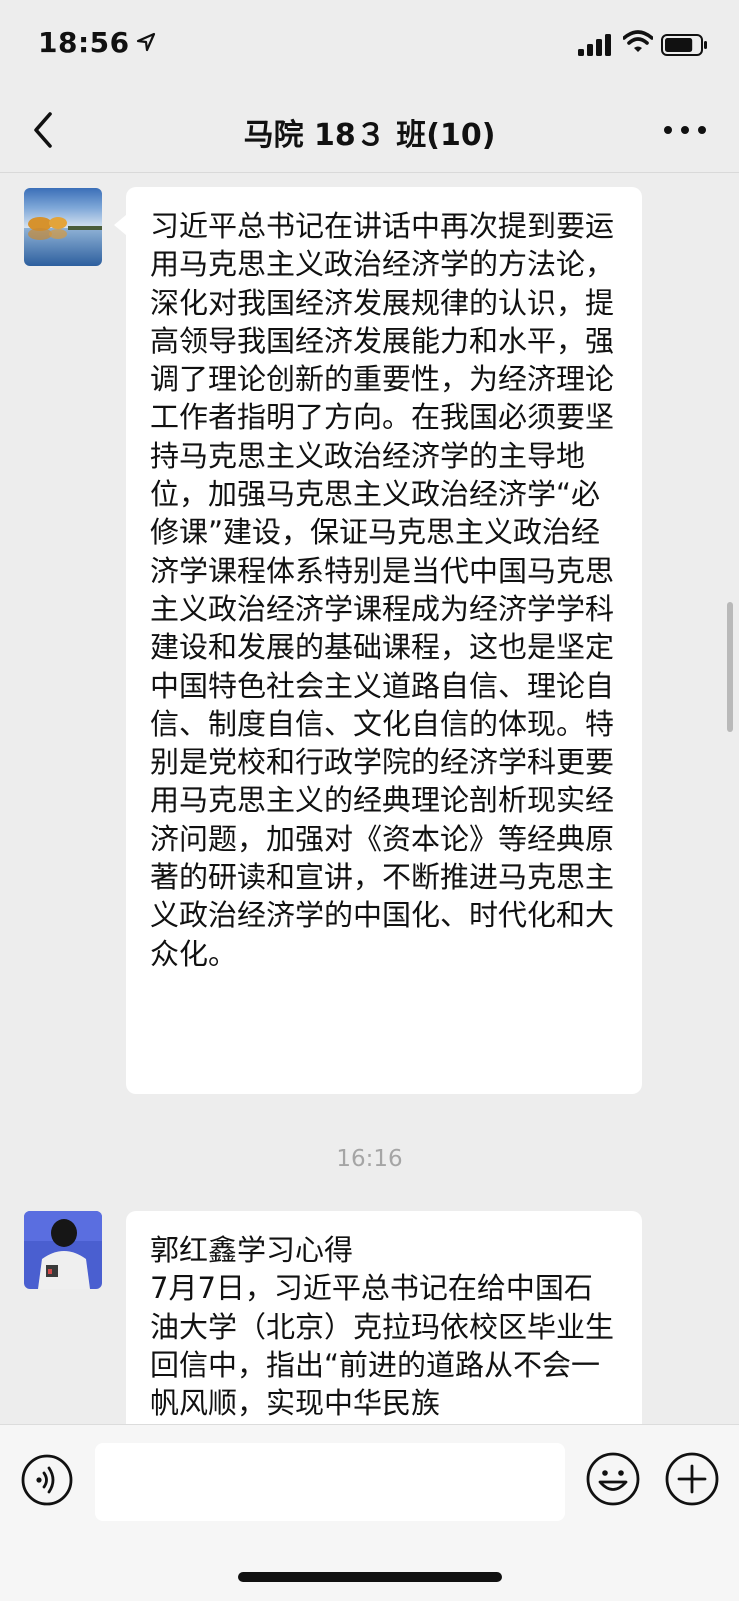 The width and height of the screenshot is (739, 1601). Describe the element at coordinates (369, 135) in the screenshot. I see `chat-title: 马院 18３ 班(10)` at that location.